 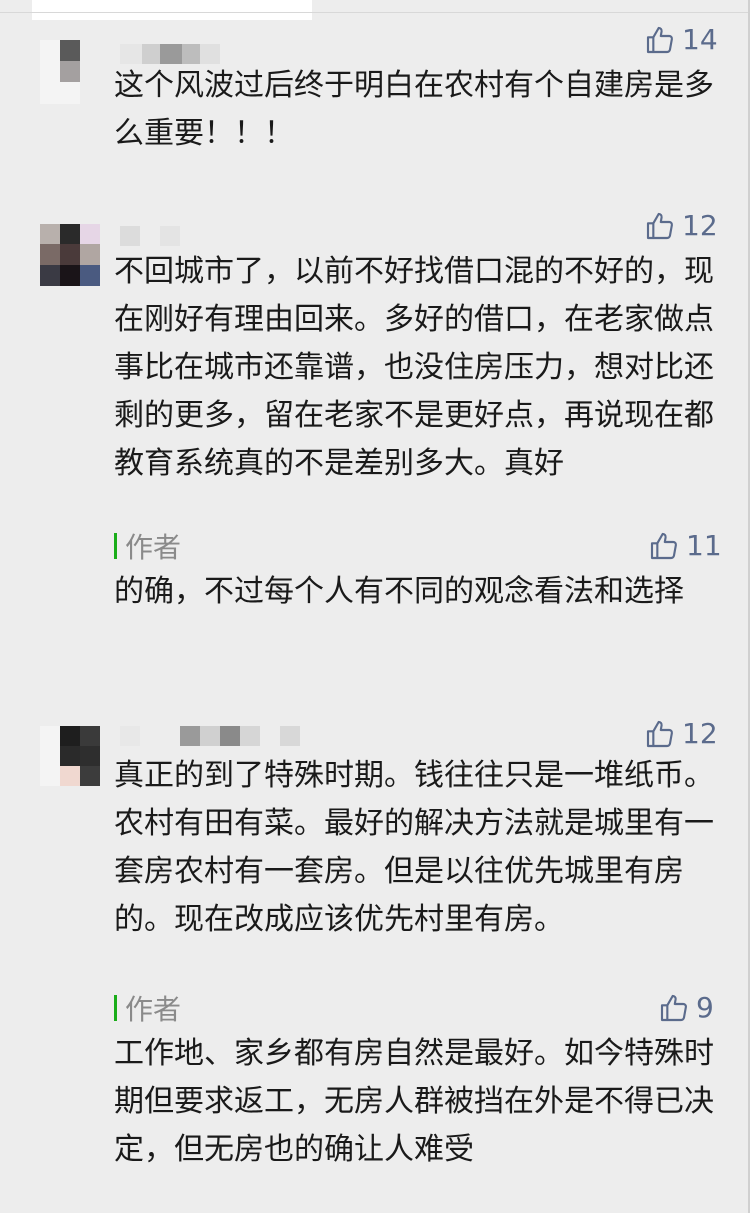 What do you see at coordinates (375, 12) in the screenshot?
I see `top-divider` at bounding box center [375, 12].